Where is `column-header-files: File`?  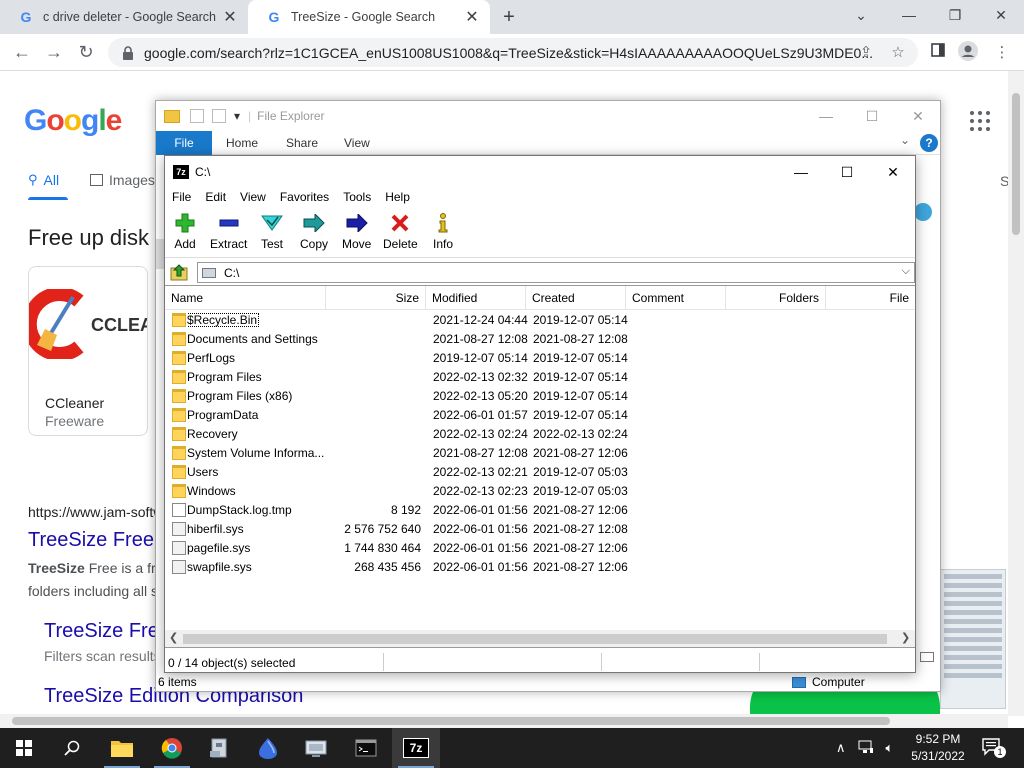
column-header-files: File is located at coordinates (870, 298).